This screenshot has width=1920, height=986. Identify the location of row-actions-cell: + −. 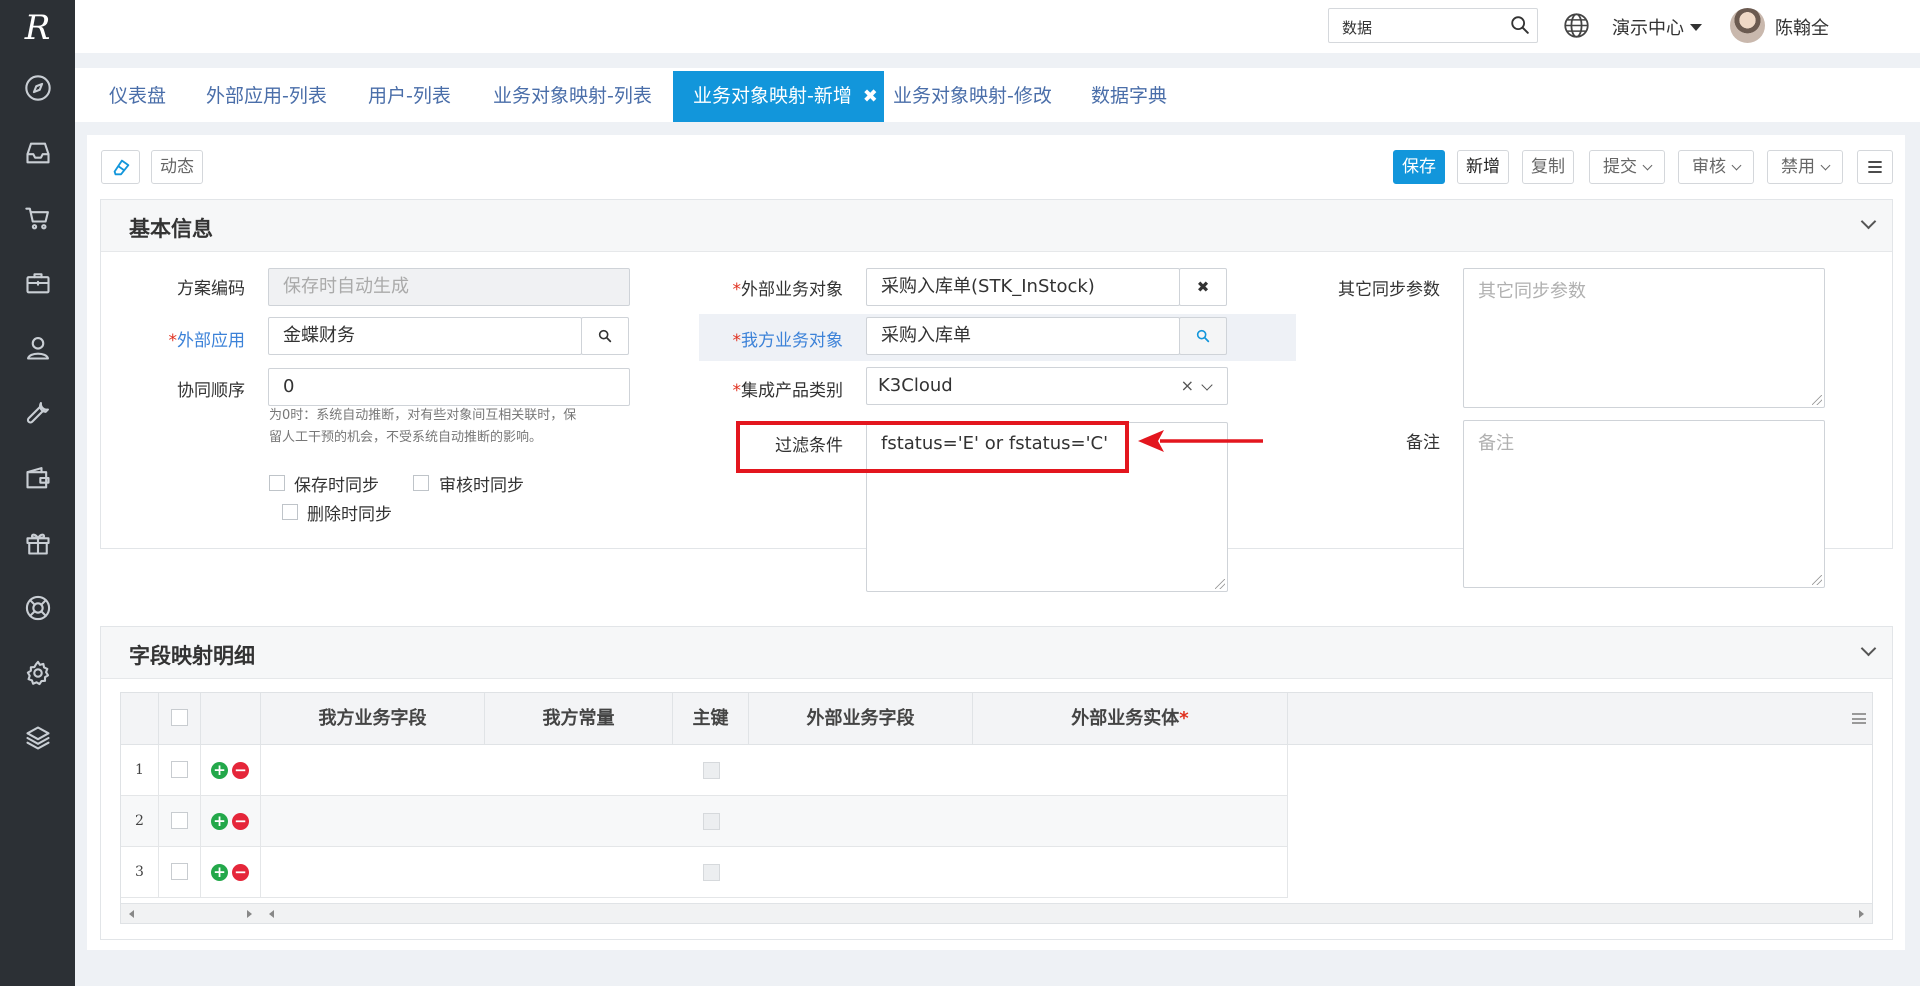
(231, 872).